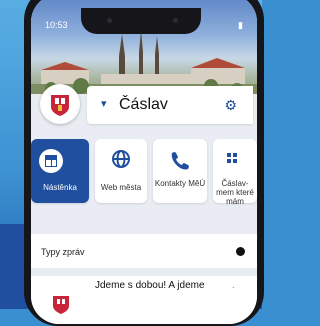  What do you see at coordinates (150, 285) in the screenshot?
I see `news-headline: Jdeme s dobou! A jdeme` at bounding box center [150, 285].